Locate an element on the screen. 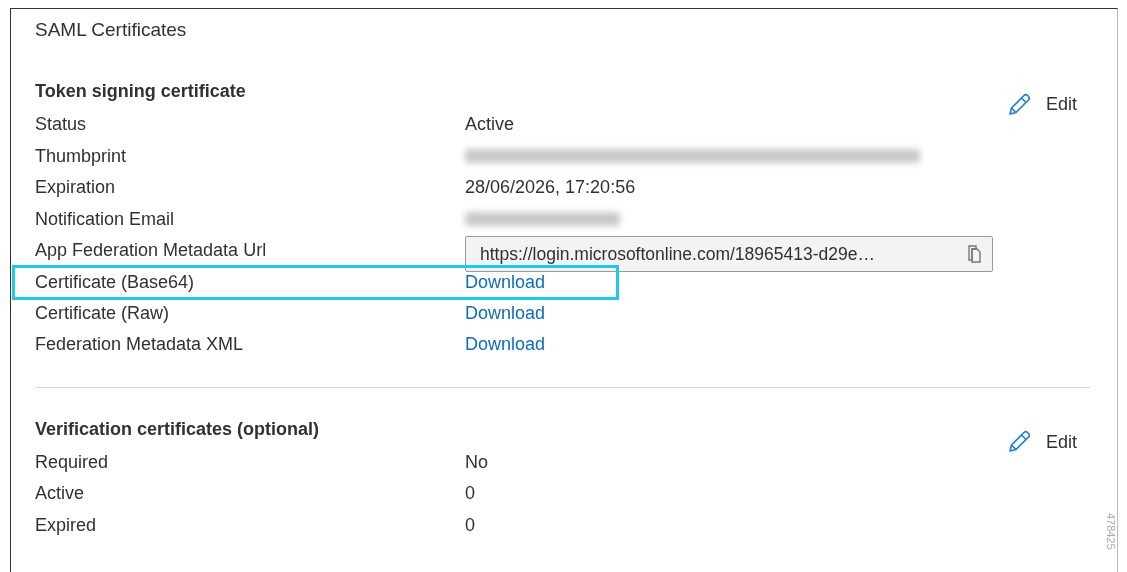 The image size is (1127, 572). field-label: App Federation Metadata Url is located at coordinates (151, 251).